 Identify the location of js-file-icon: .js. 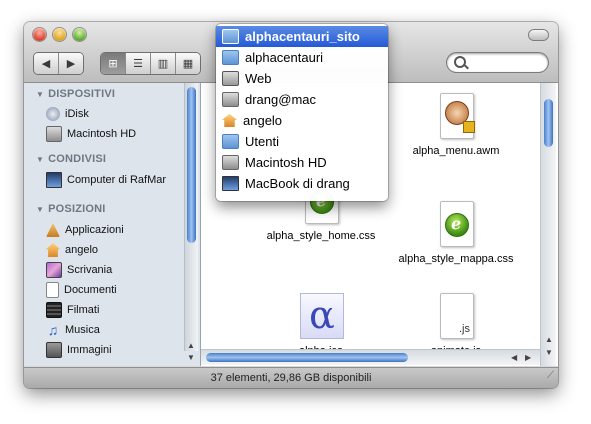
(456, 316).